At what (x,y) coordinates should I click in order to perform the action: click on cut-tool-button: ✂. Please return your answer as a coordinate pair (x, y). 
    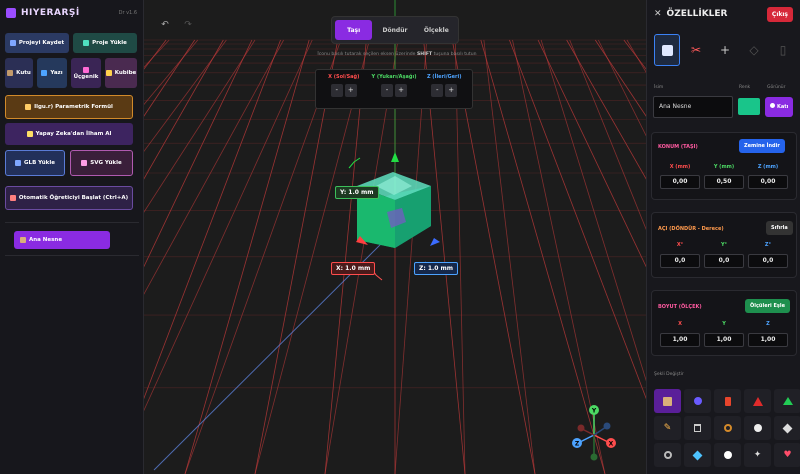
    Looking at the image, I should click on (696, 50).